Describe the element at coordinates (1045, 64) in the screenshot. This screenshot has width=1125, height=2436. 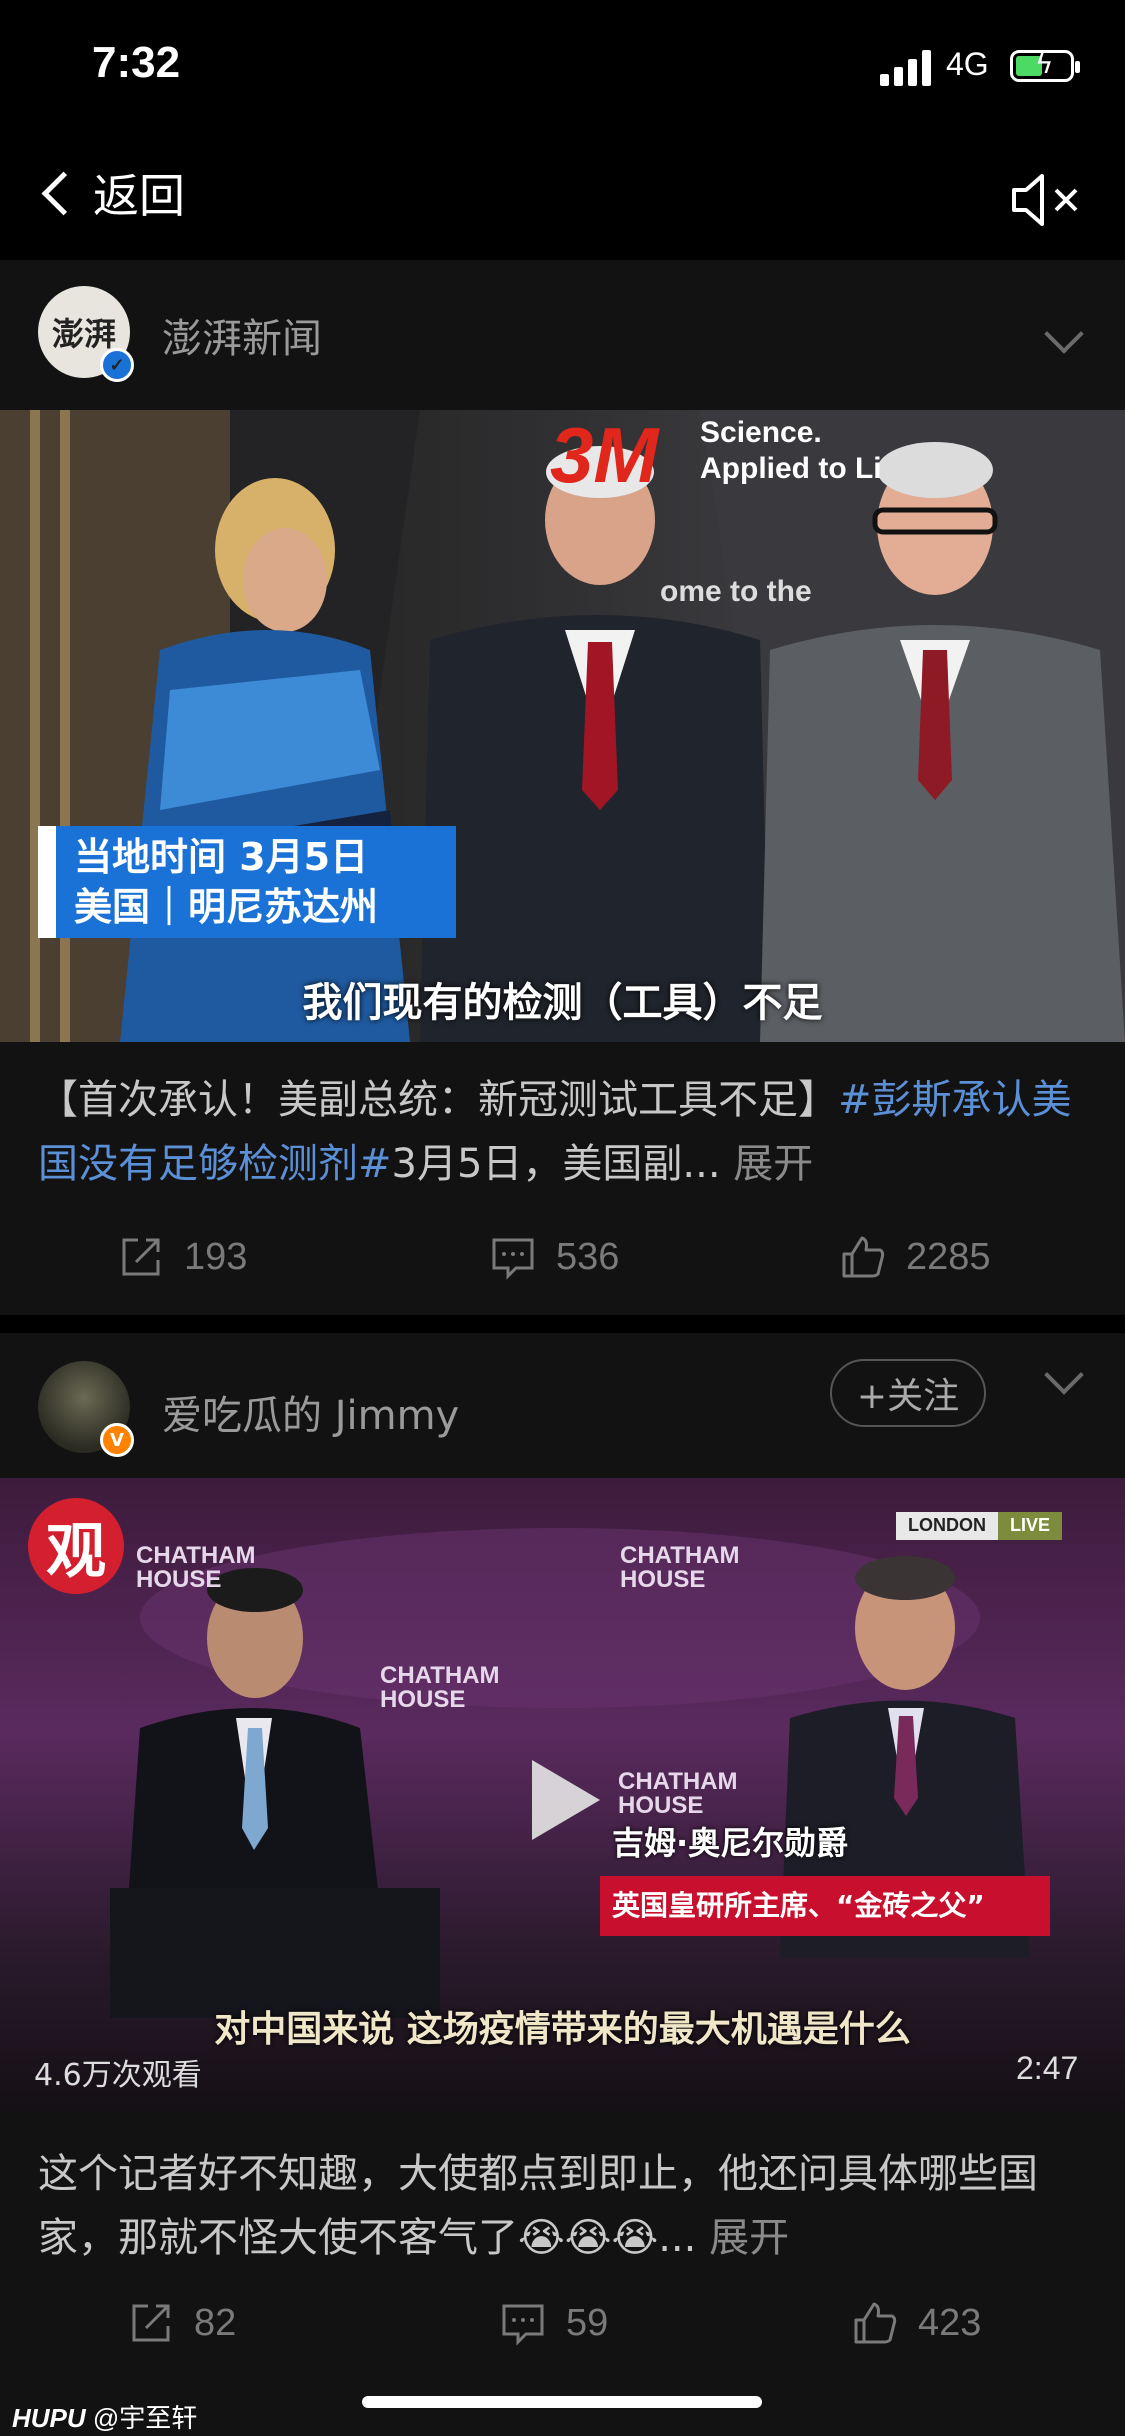
I see `battery-icon: ϟ` at that location.